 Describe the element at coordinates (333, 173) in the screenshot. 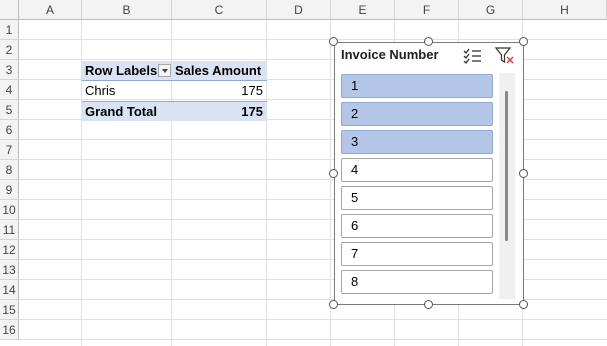

I see `resize-handle-left` at that location.